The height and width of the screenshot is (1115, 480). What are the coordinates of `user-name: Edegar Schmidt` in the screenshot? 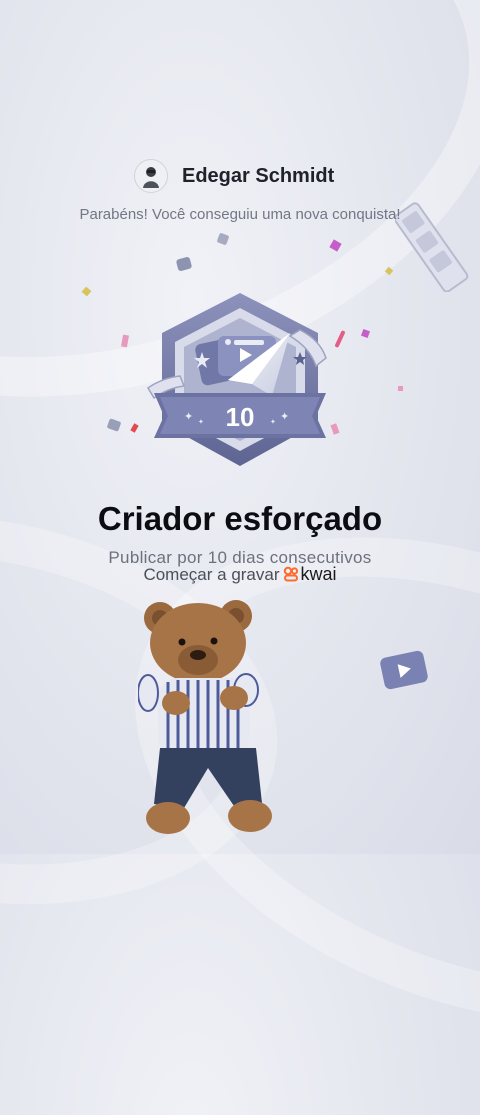 It's located at (258, 176).